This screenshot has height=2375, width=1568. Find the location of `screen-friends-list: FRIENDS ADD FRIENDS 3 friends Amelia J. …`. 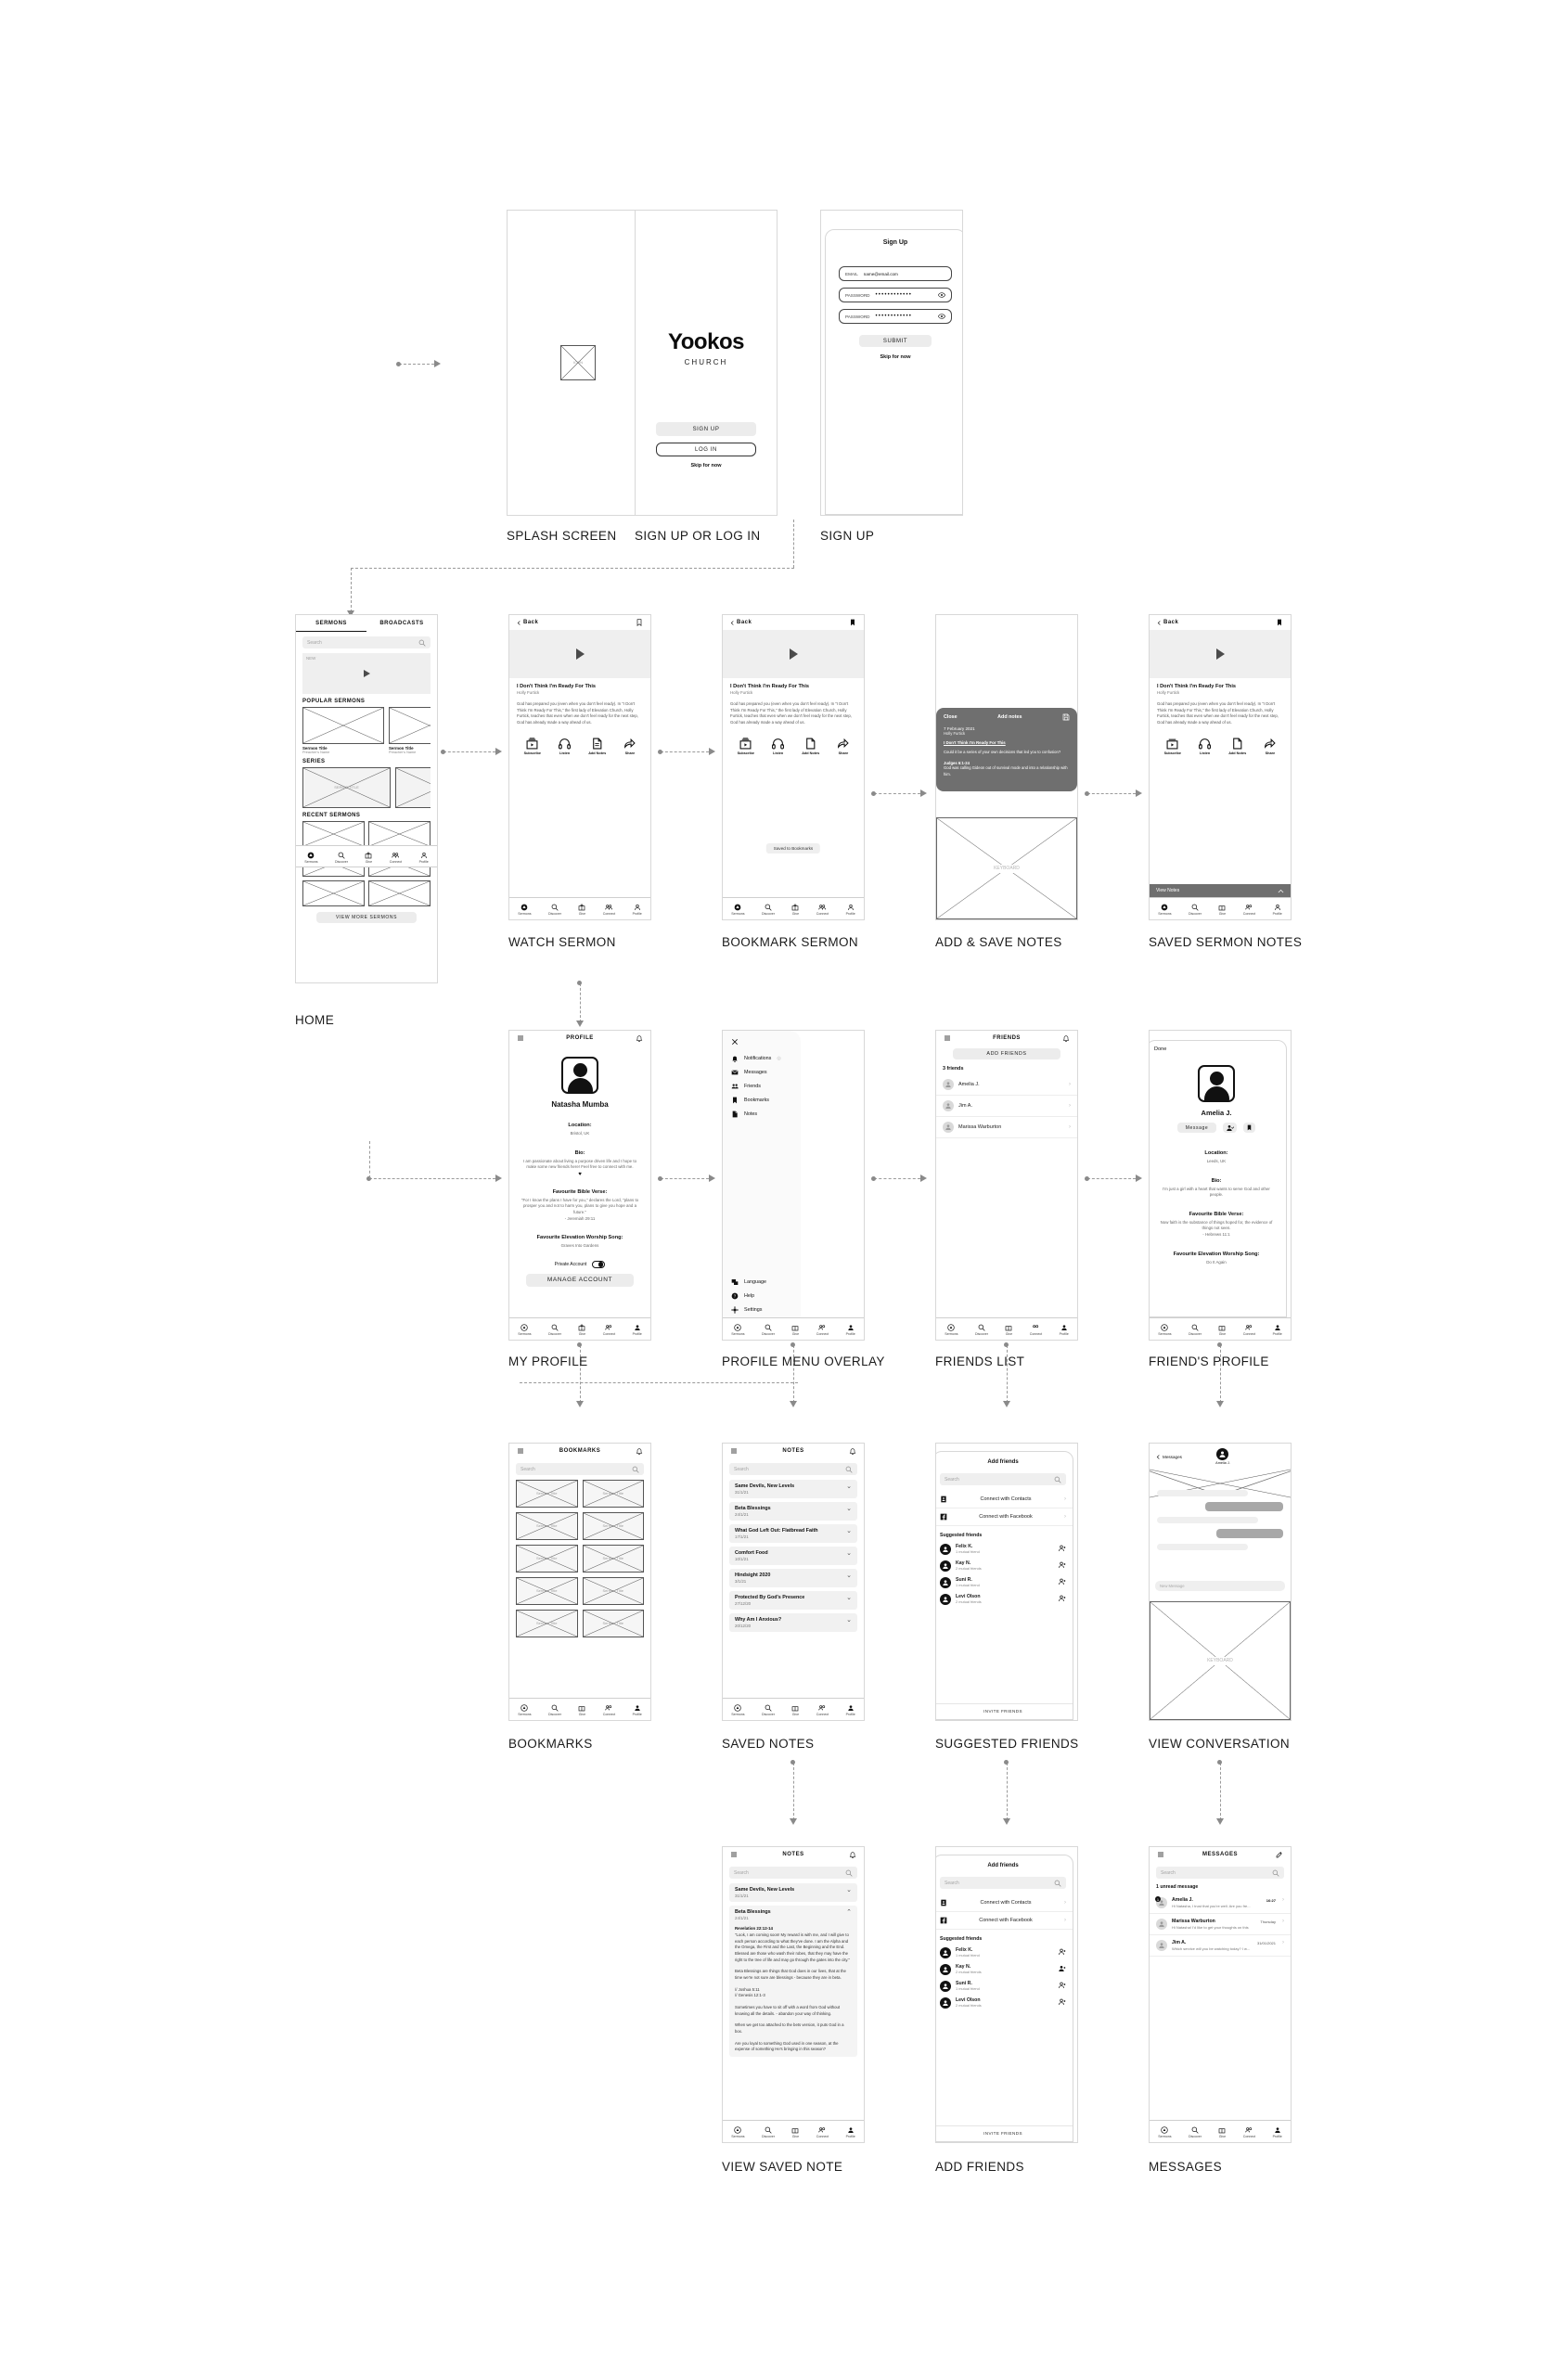

screen-friends-list: FRIENDS ADD FRIENDS 3 friends Amelia J. … is located at coordinates (1007, 1185).